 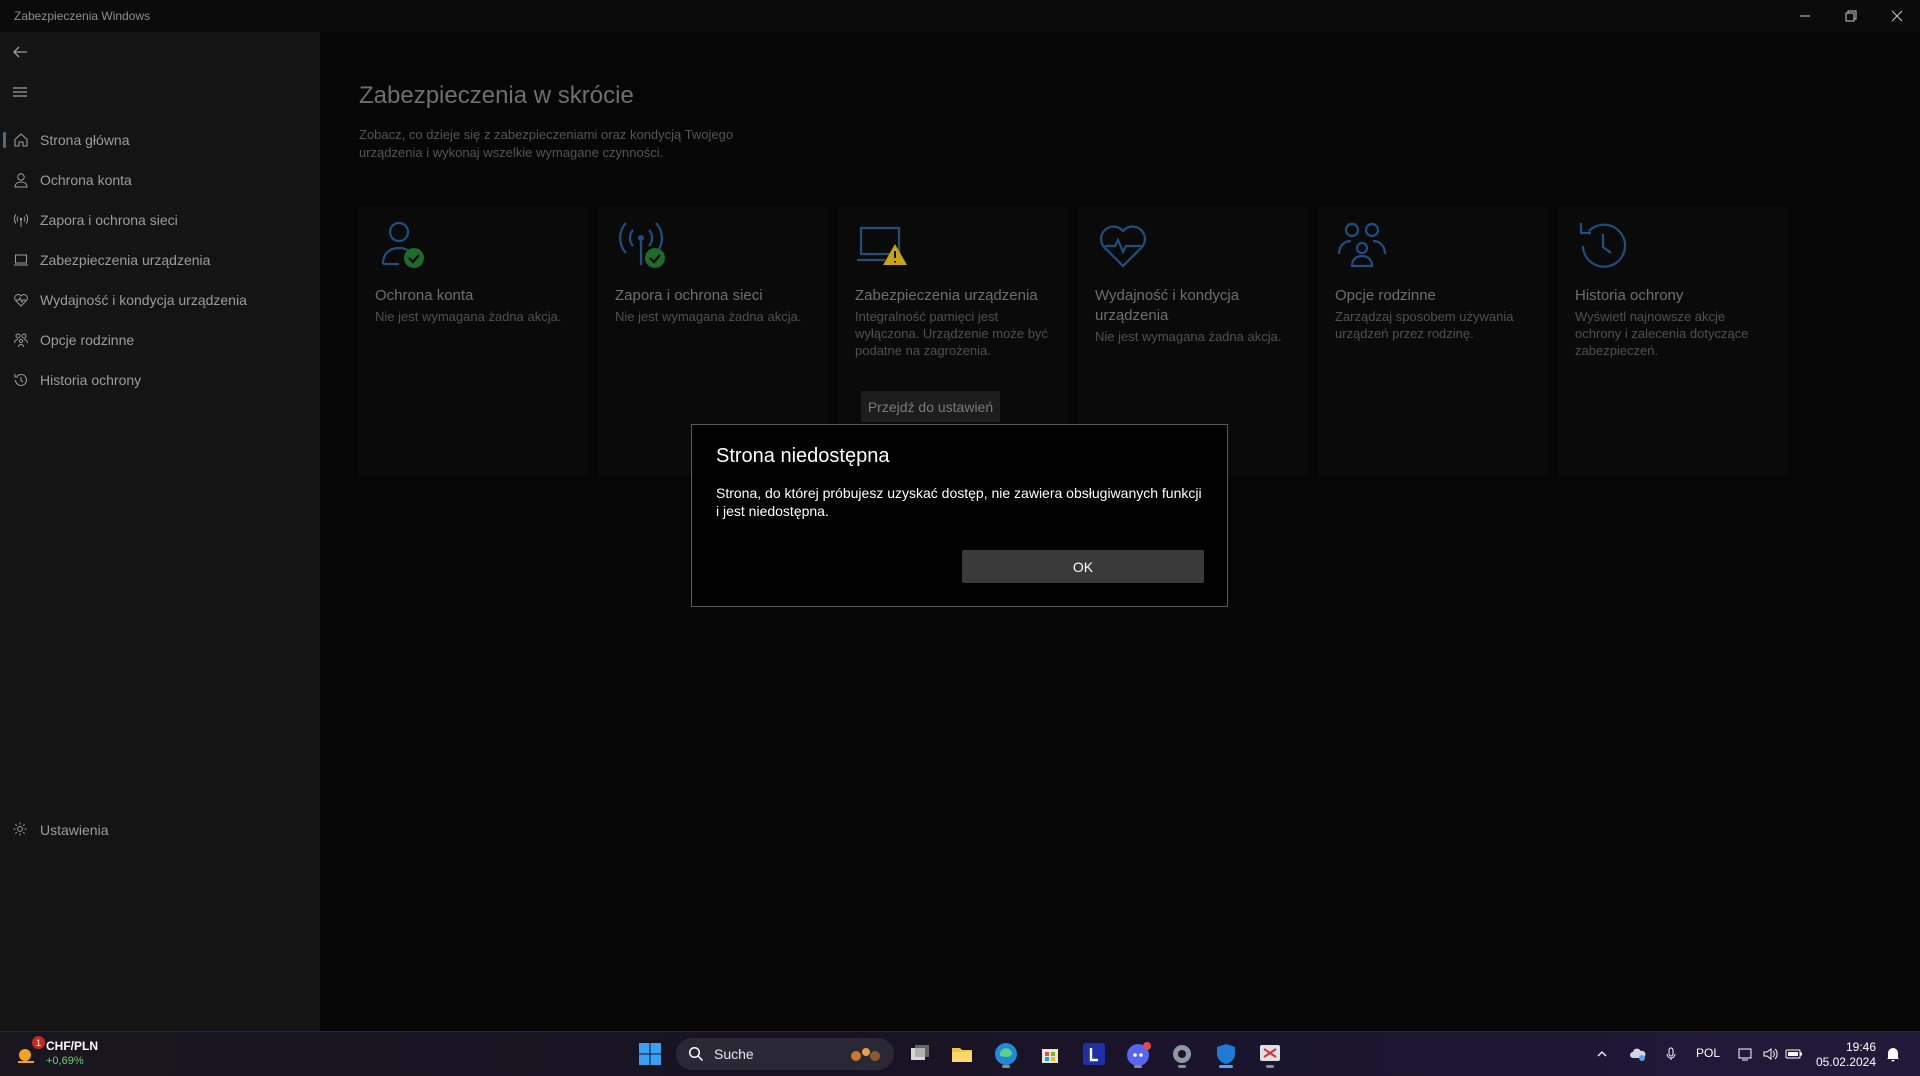 I want to click on volume-tray-icon, so click(x=1770, y=1054).